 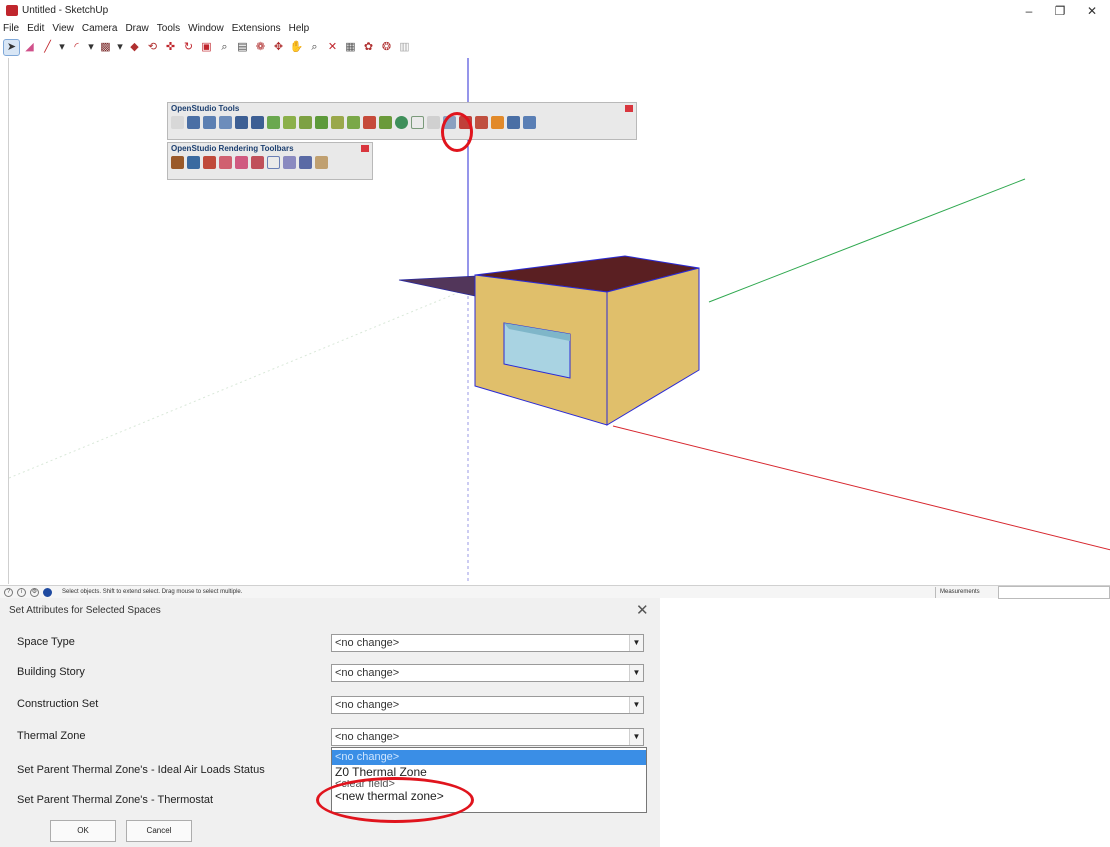 I want to click on space-diagram-icon, so click(x=433, y=122).